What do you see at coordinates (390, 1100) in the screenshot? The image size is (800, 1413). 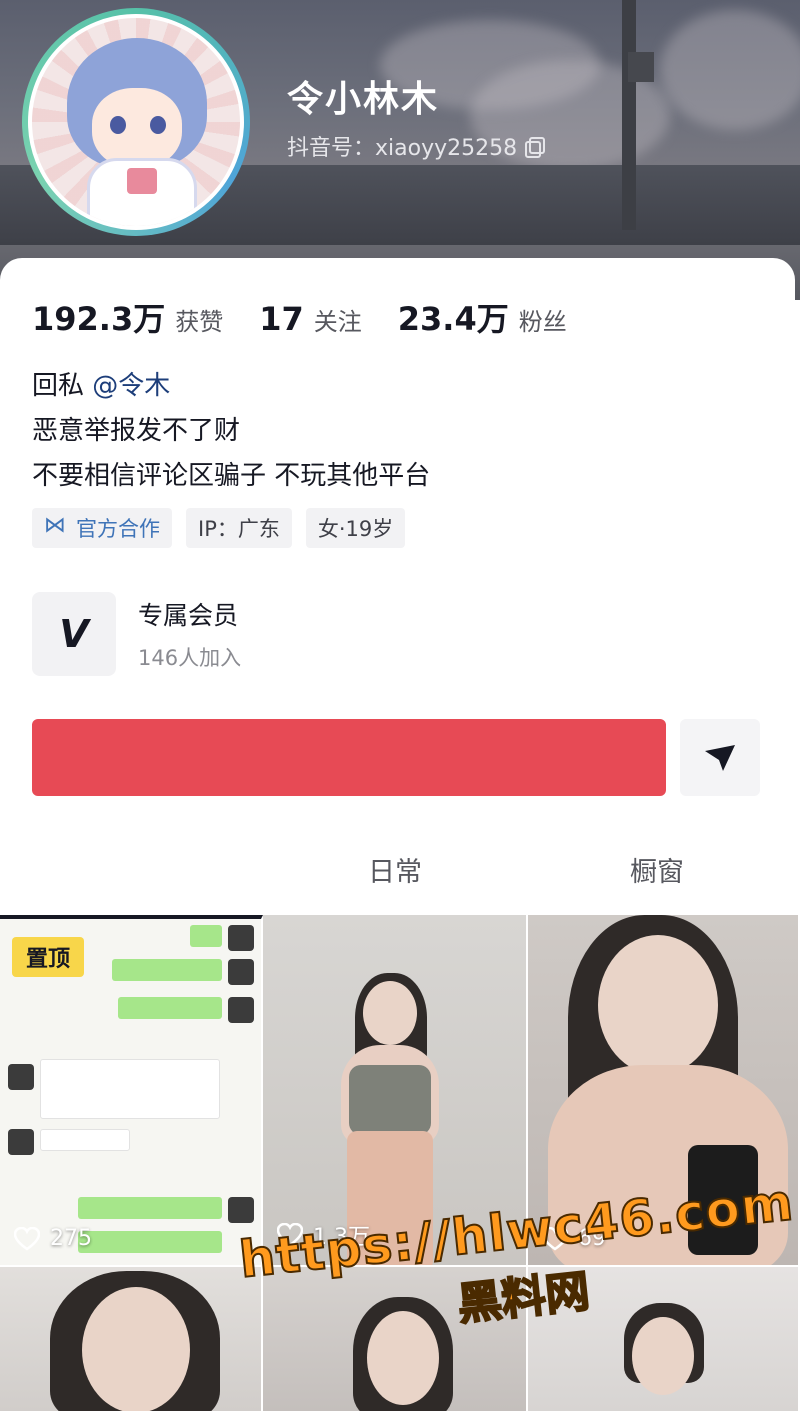 I see `figure-top` at bounding box center [390, 1100].